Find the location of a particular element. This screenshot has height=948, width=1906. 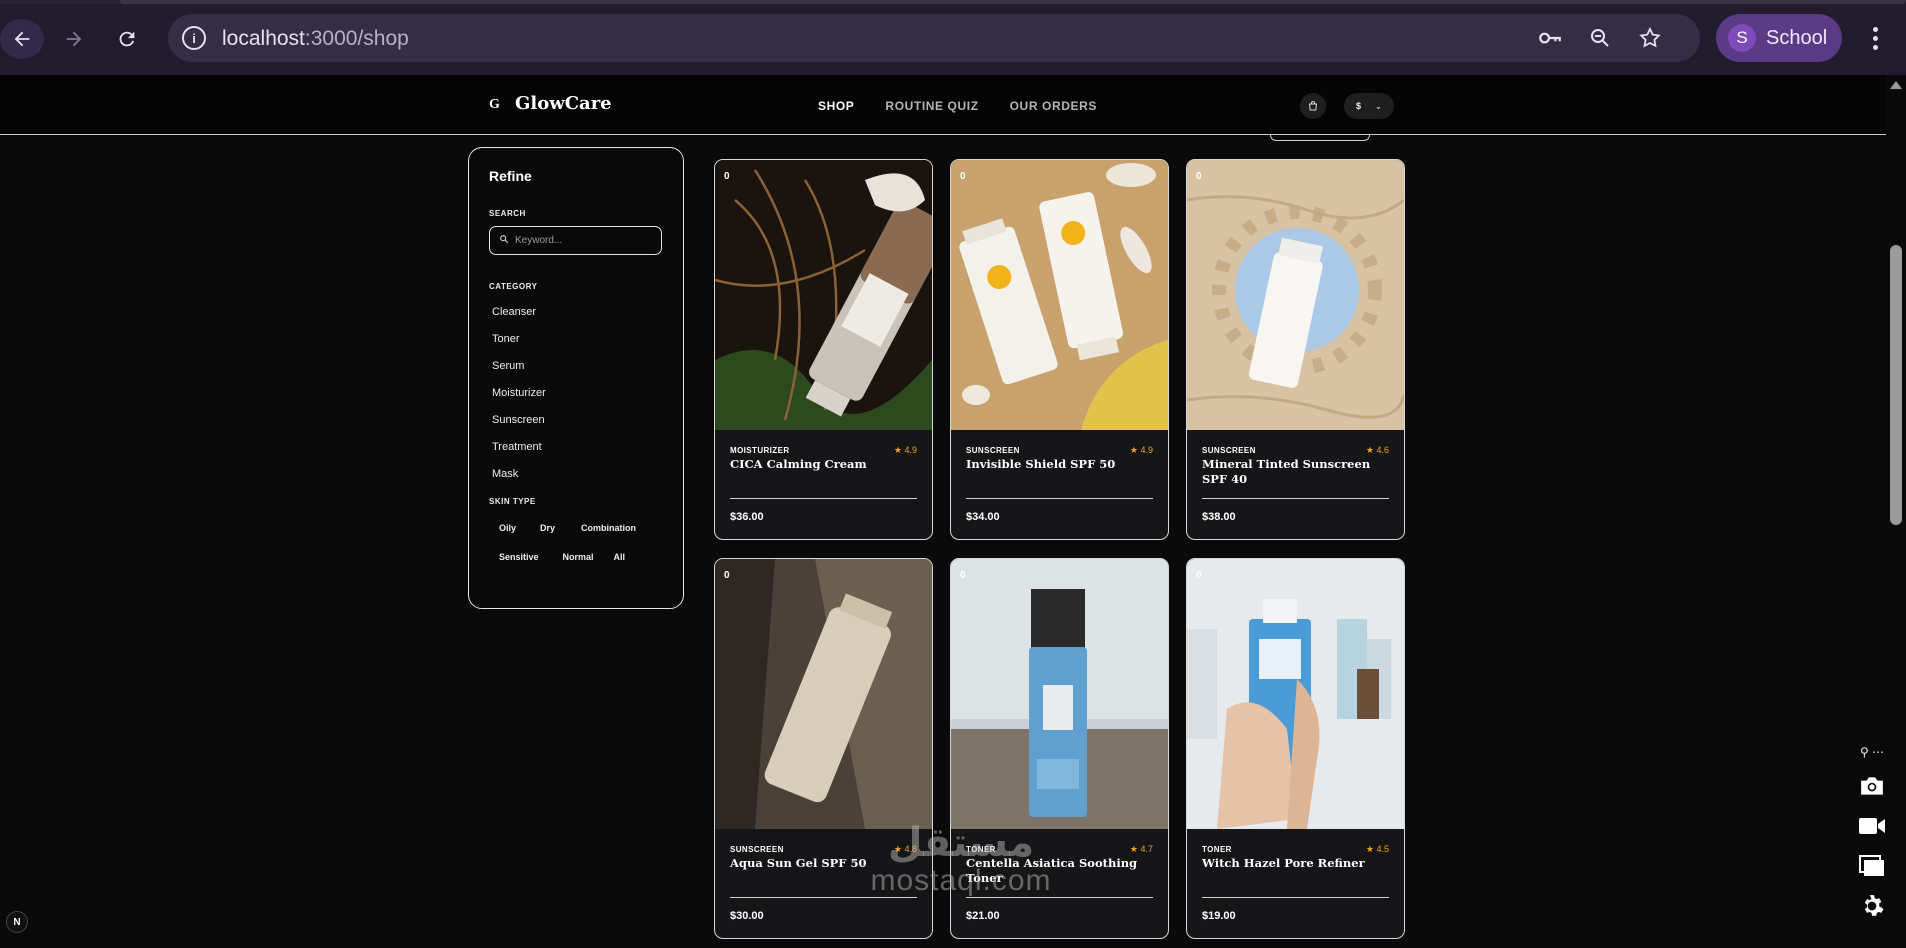

browser-toolbar: i localhost:3000/shop S School is located at coordinates (953, 37).